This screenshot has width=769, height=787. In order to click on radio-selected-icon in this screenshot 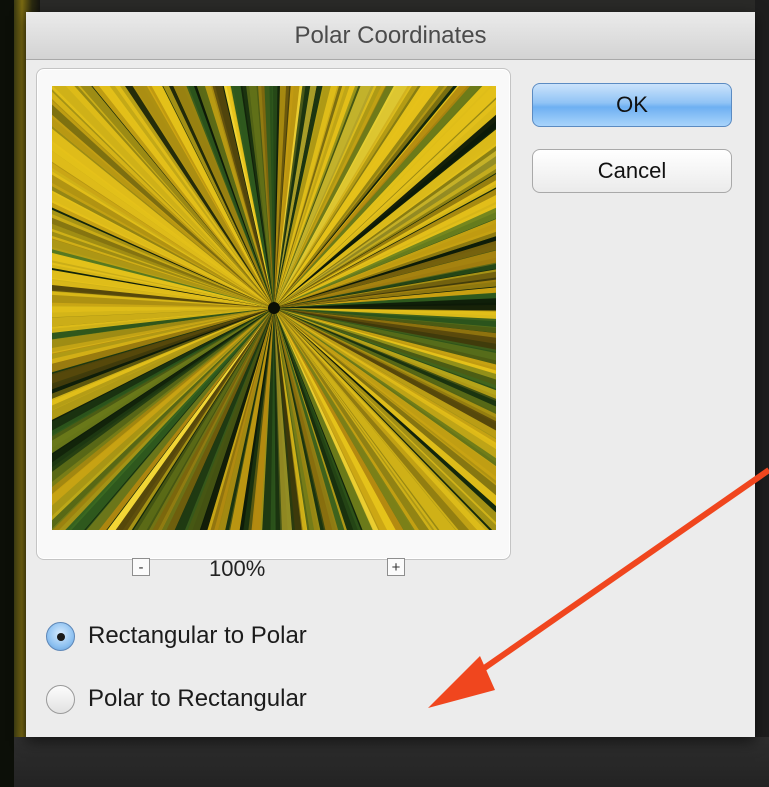, I will do `click(60, 636)`.